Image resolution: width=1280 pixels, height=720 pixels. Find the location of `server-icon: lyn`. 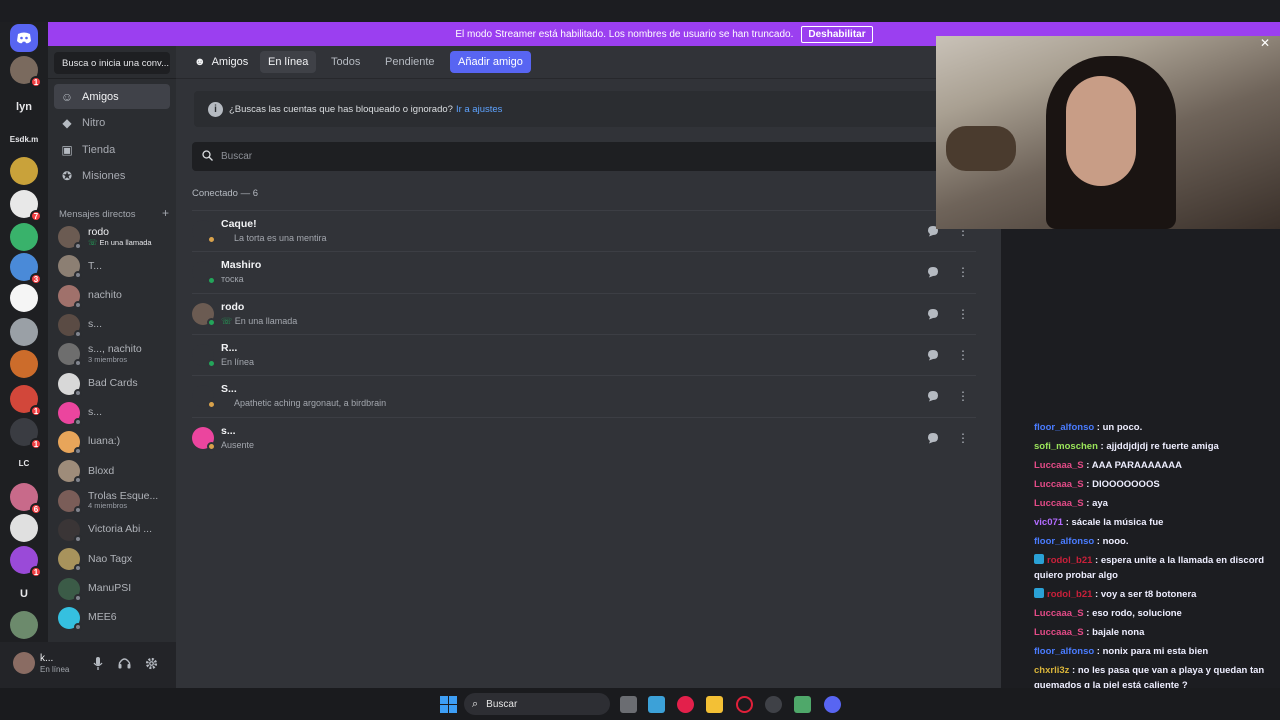

server-icon: lyn is located at coordinates (24, 107).